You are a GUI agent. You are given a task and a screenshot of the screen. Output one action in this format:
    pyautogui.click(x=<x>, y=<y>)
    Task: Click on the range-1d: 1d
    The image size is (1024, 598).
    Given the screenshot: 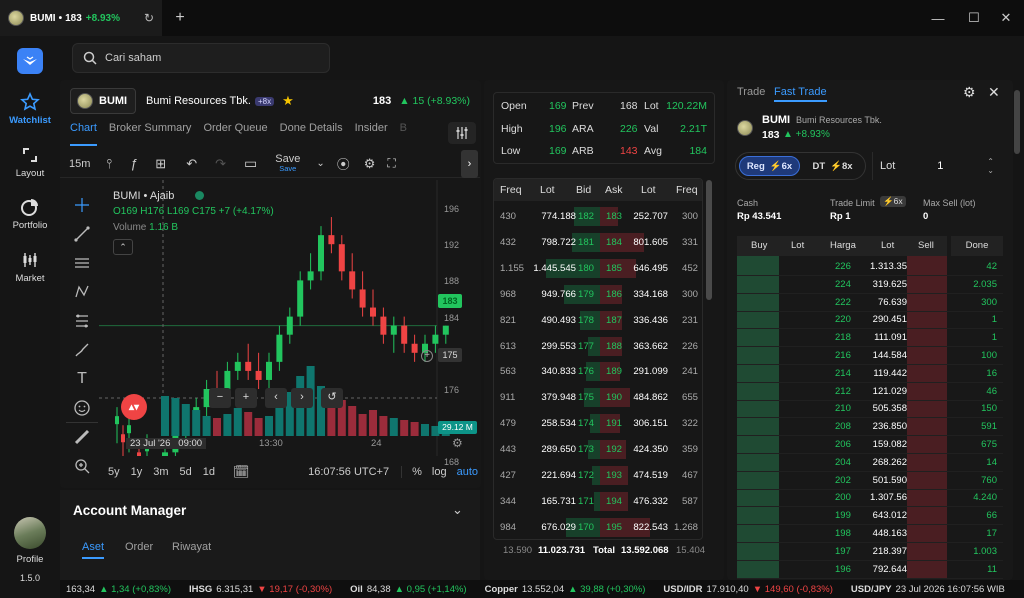 What is the action you would take?
    pyautogui.click(x=209, y=472)
    